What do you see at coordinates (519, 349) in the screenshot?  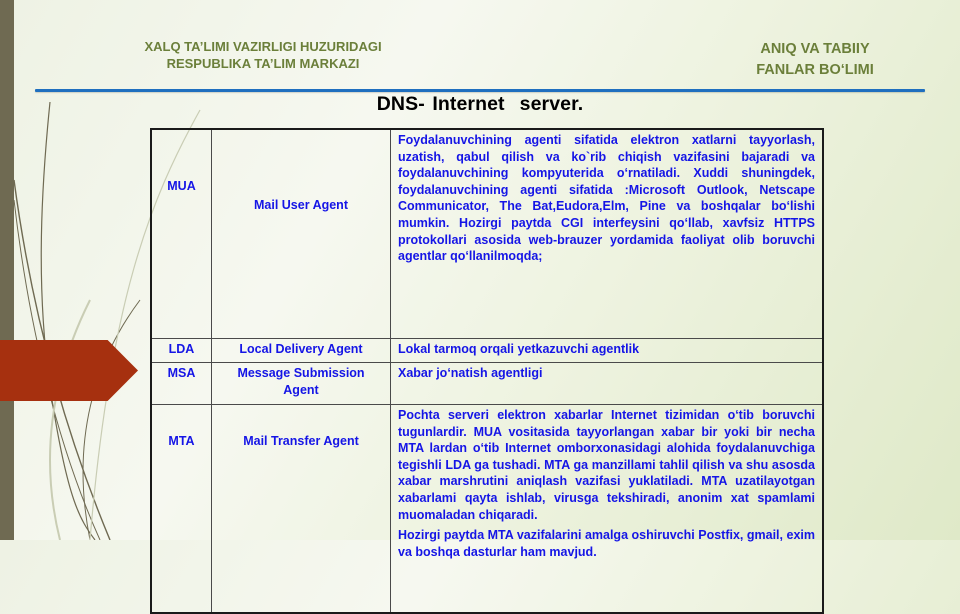 I see `description-paragraph: Lokal tarmoq orqali yetkazuvchi agentlik` at bounding box center [519, 349].